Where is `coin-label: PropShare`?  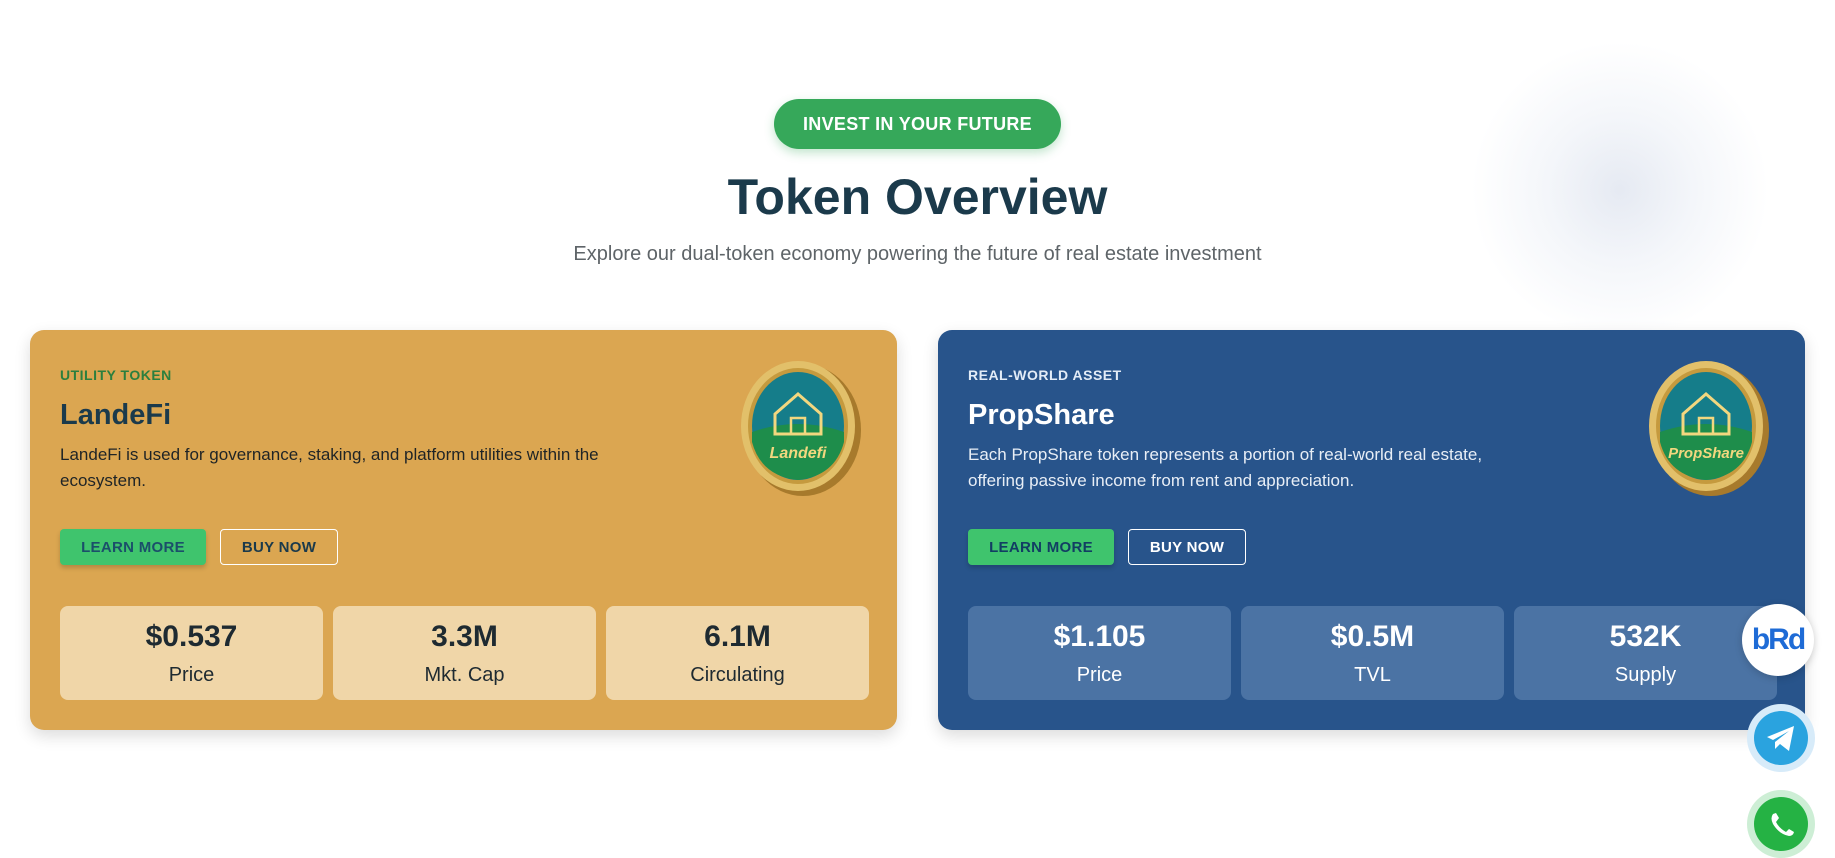 coin-label: PropShare is located at coordinates (1706, 453).